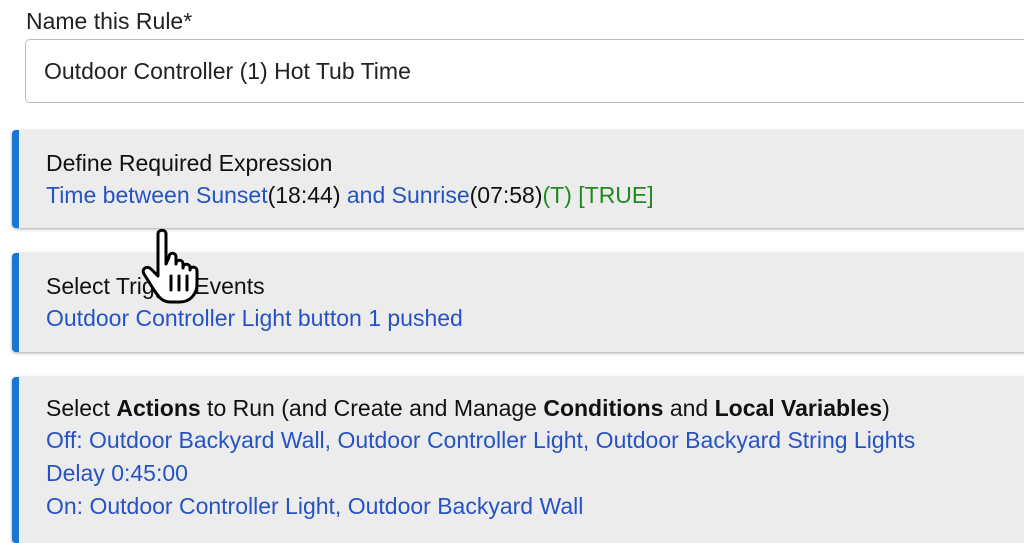 The image size is (1024, 543). What do you see at coordinates (524, 71) in the screenshot?
I see `rule-name-input` at bounding box center [524, 71].